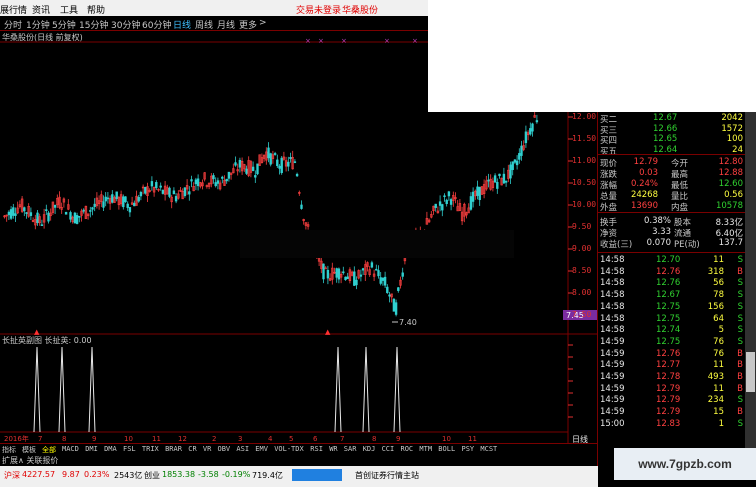  I want to click on indicator-tab: PSY, so click(468, 449).